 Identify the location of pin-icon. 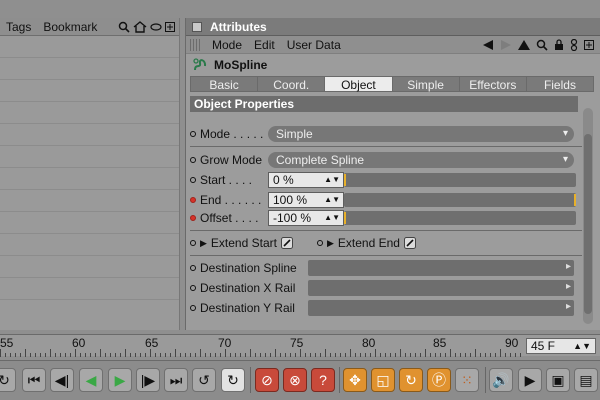
(574, 44).